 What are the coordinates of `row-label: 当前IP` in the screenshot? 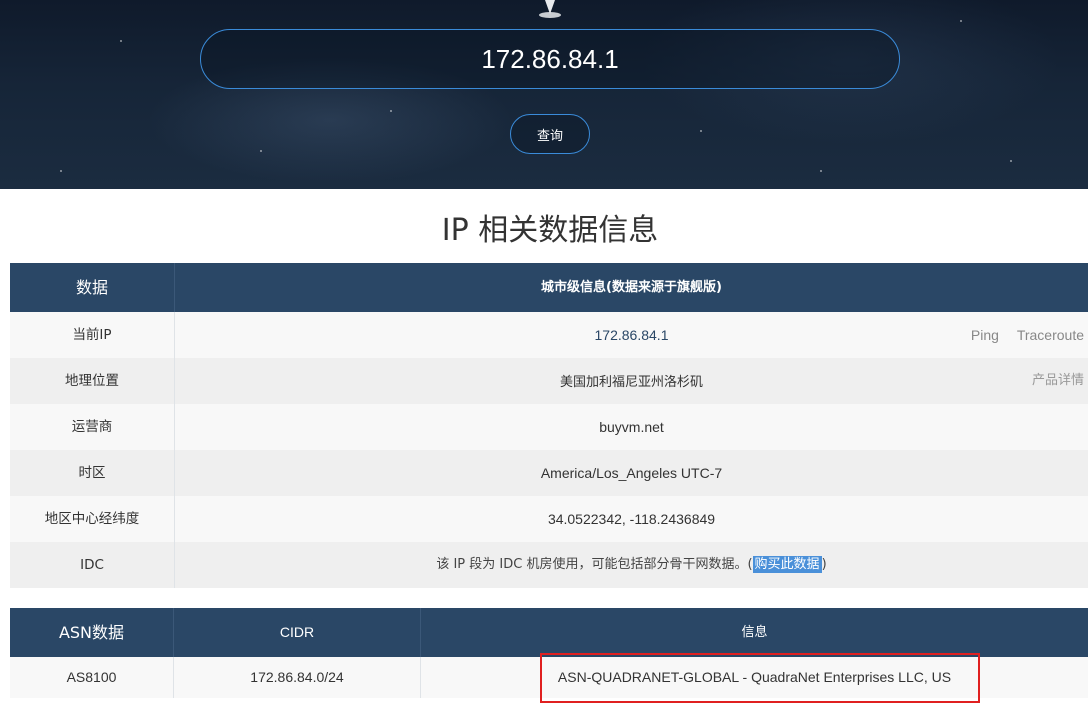 It's located at (92, 335).